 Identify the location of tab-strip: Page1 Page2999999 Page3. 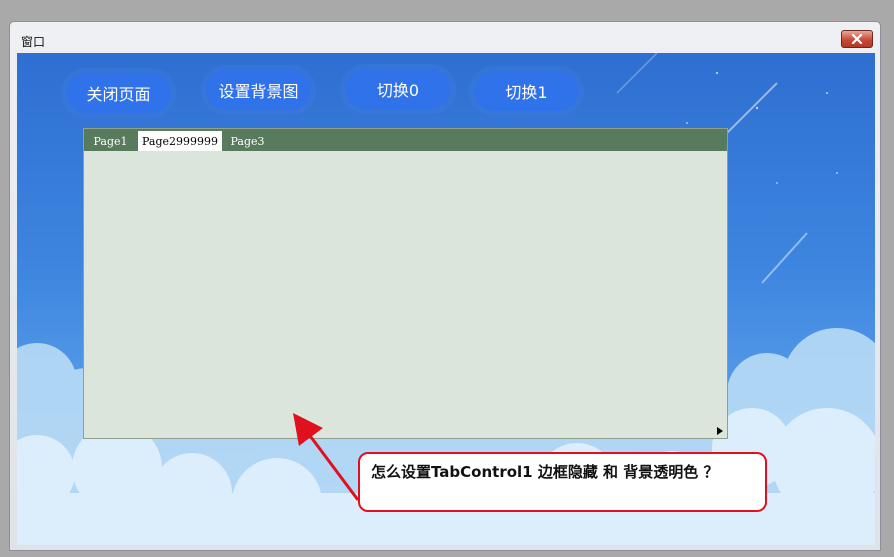
(405, 140).